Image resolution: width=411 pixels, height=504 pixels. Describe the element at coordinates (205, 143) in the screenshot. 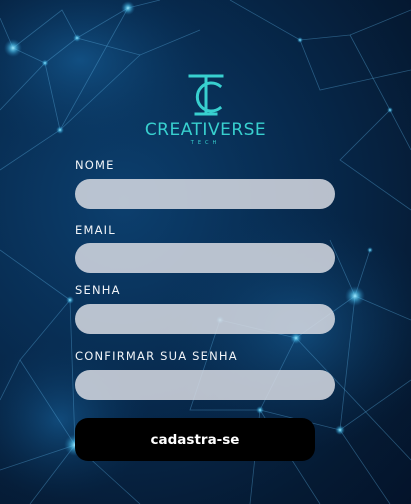

I see `brand-tagline: TECH` at that location.